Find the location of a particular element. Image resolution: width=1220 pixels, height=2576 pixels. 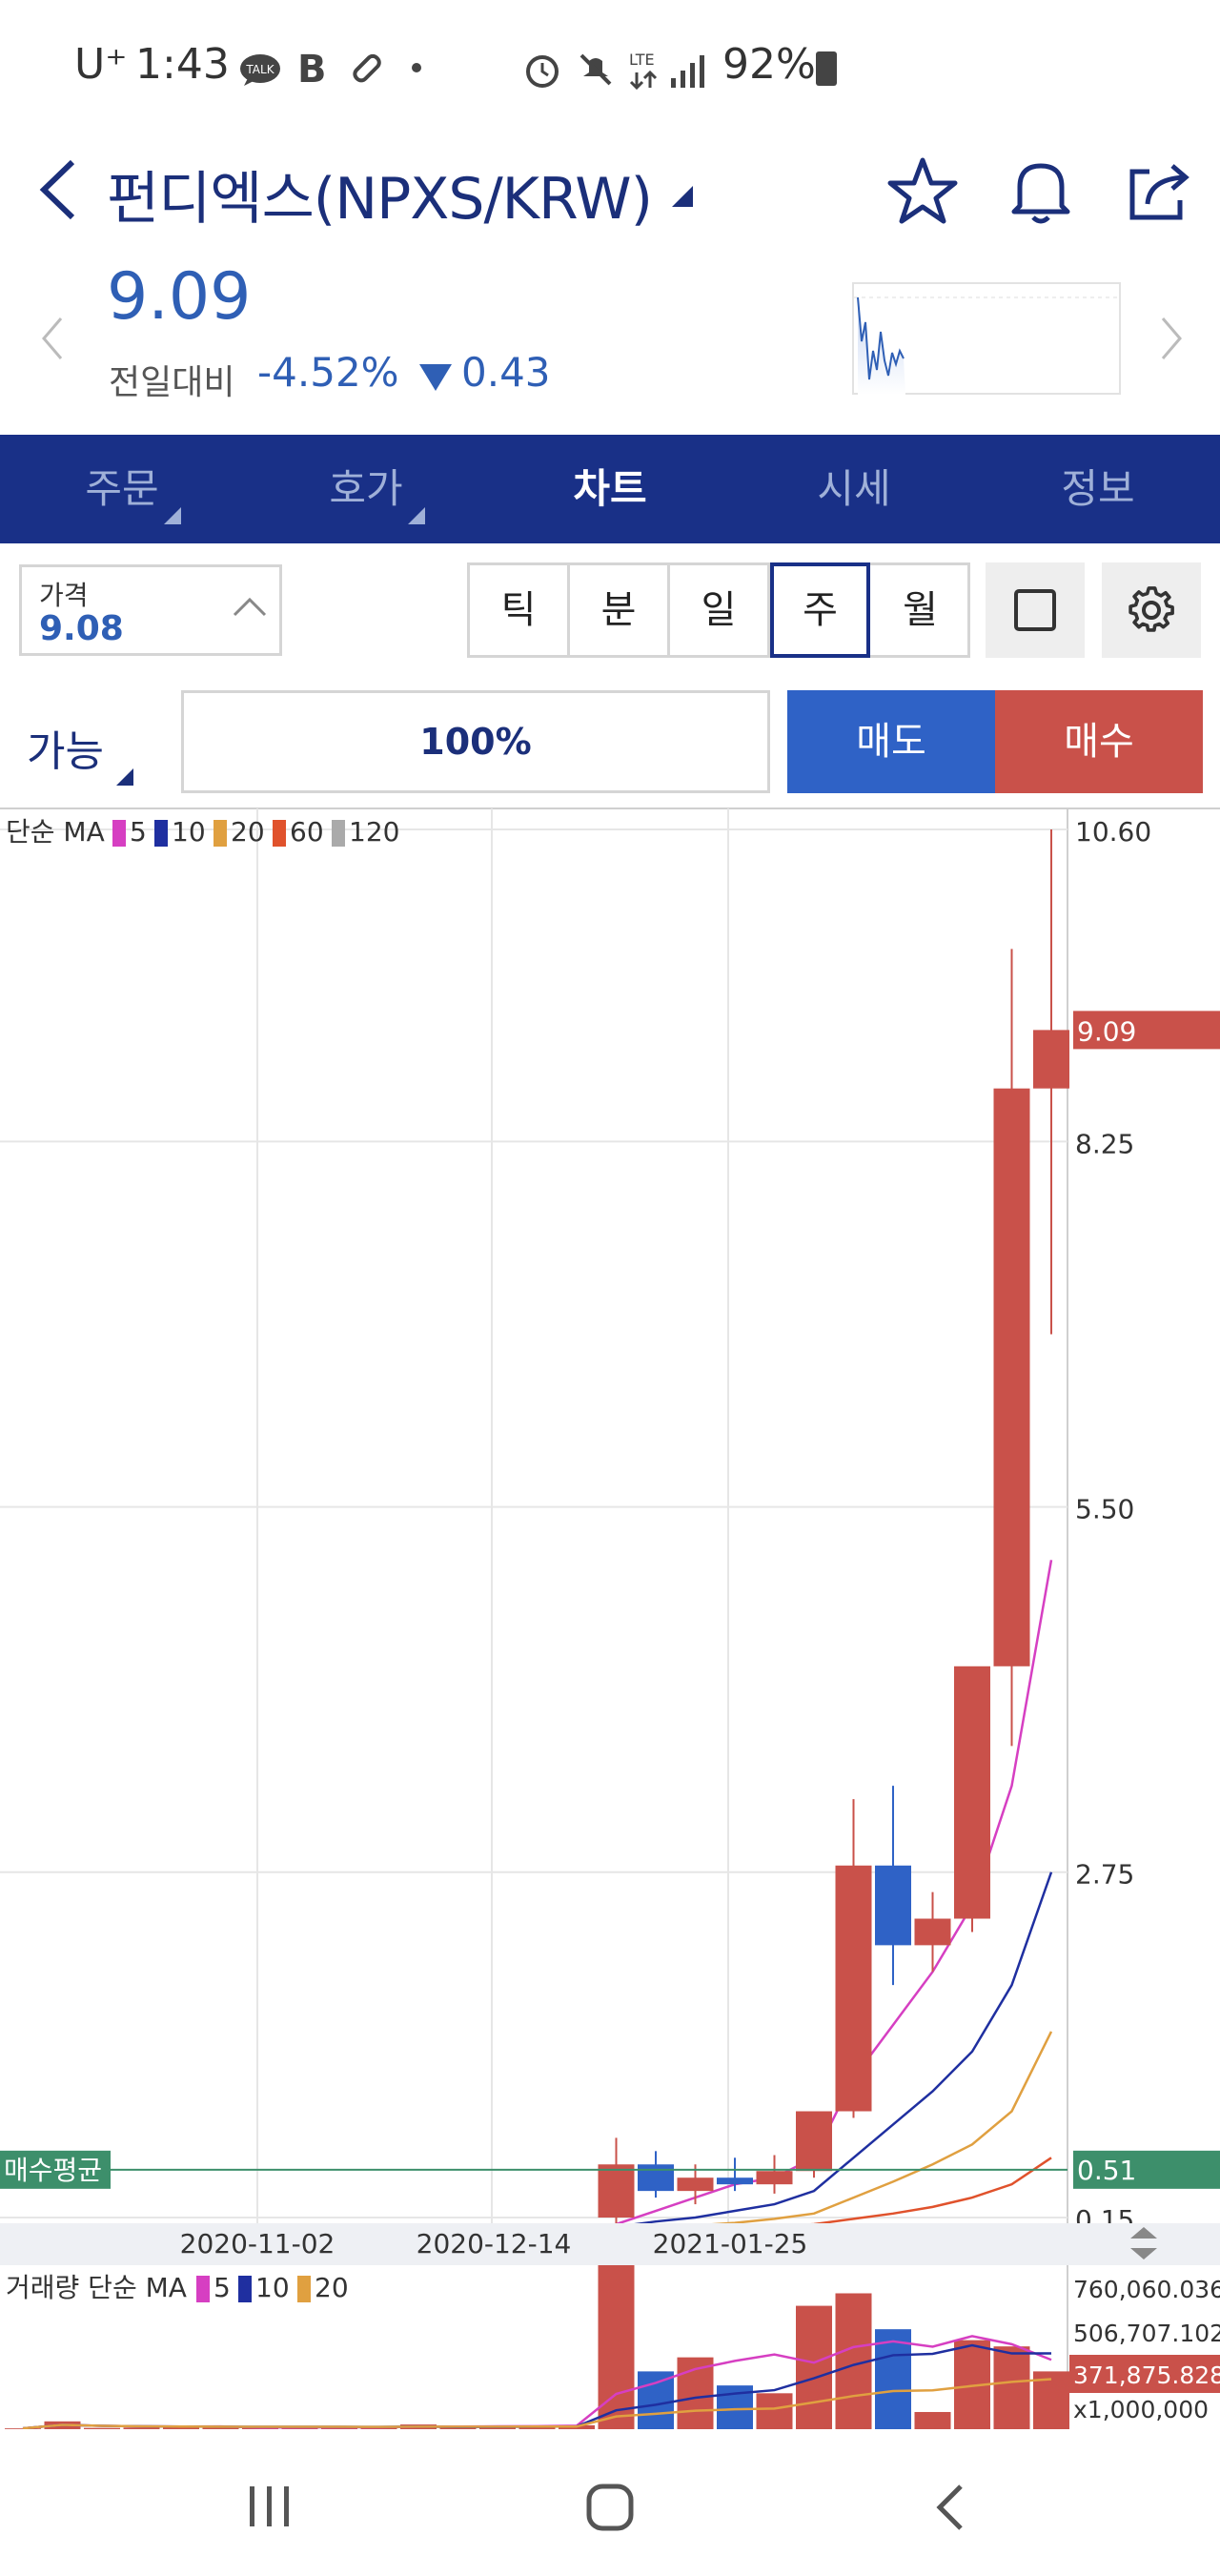

fullscreen-button is located at coordinates (1035, 610).